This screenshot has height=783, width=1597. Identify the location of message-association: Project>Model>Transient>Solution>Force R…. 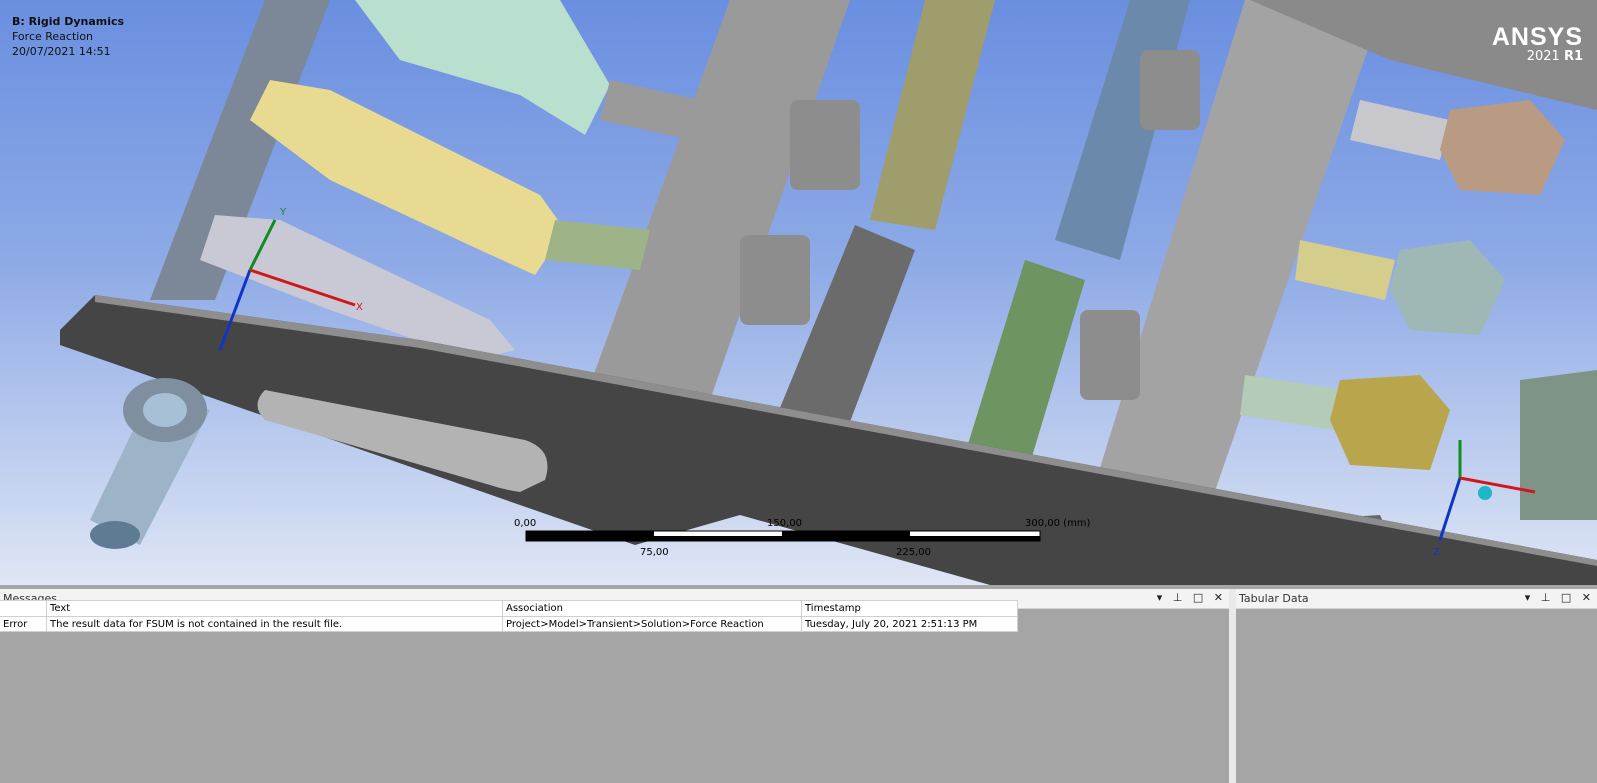
(652, 624).